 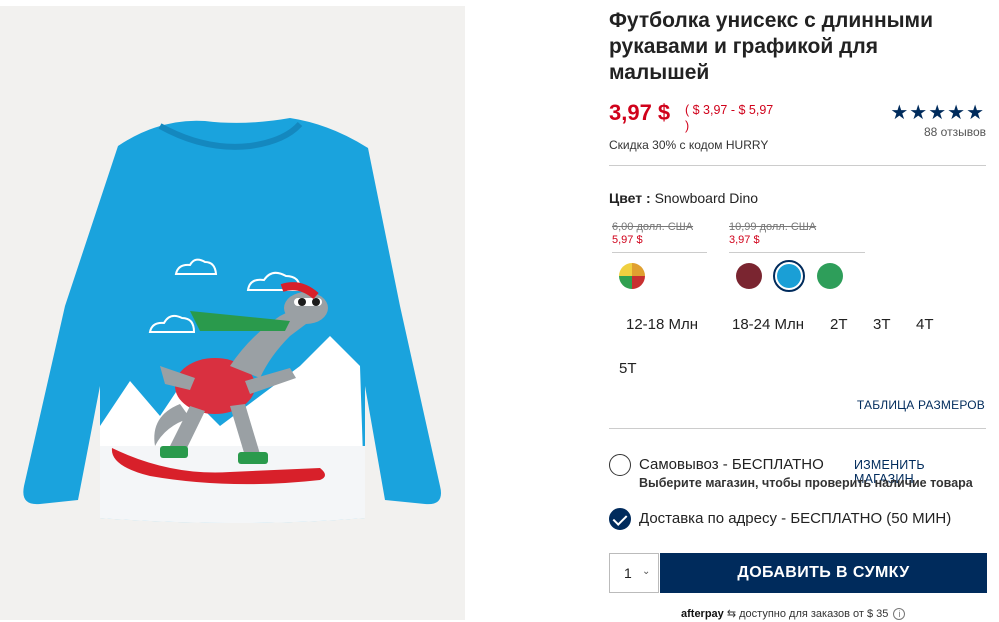 I want to click on color-swatch-snowboard-dino, so click(x=789, y=276).